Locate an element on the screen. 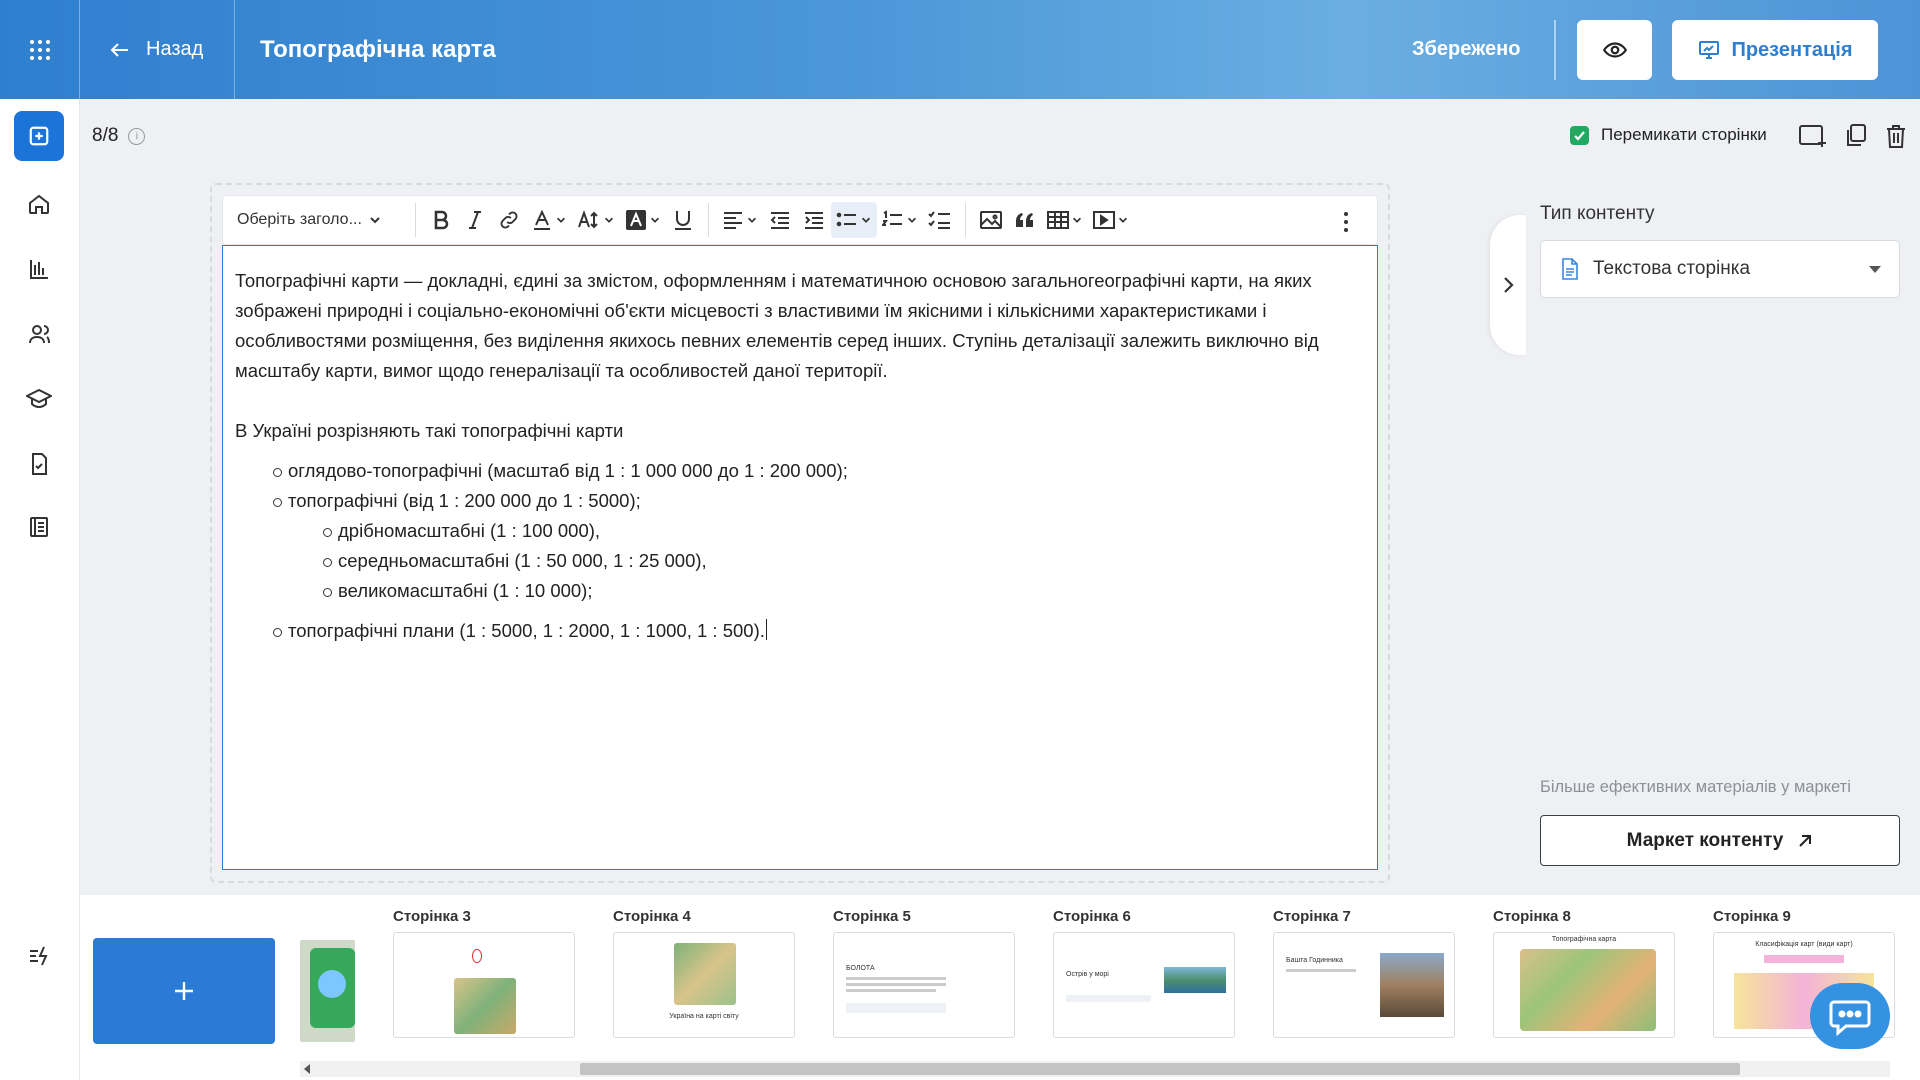 The width and height of the screenshot is (1920, 1080). plus-icon is located at coordinates (184, 991).